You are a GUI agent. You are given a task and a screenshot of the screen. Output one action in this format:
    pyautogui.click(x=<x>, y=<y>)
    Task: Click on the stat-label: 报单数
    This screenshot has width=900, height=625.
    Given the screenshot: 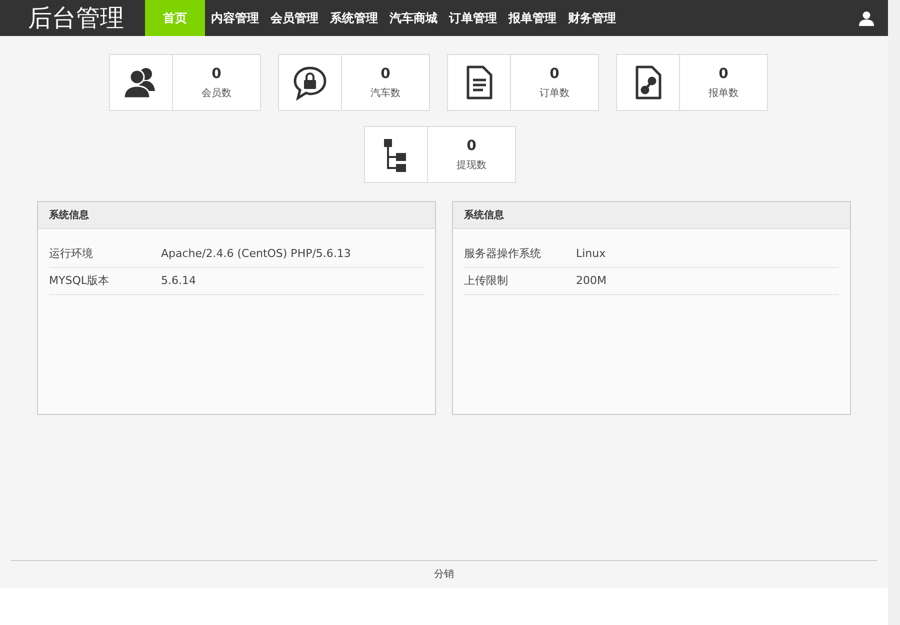 What is the action you would take?
    pyautogui.click(x=723, y=93)
    